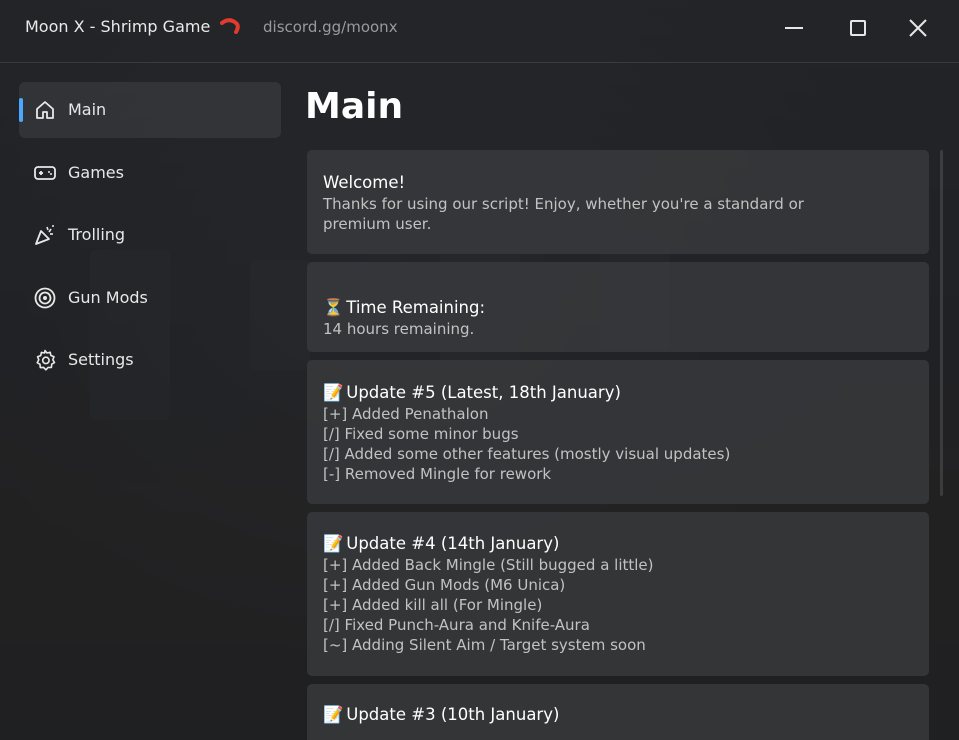 This screenshot has height=740, width=959. What do you see at coordinates (118, 26) in the screenshot?
I see `window-title-text: Moon X - Shrimp Game` at bounding box center [118, 26].